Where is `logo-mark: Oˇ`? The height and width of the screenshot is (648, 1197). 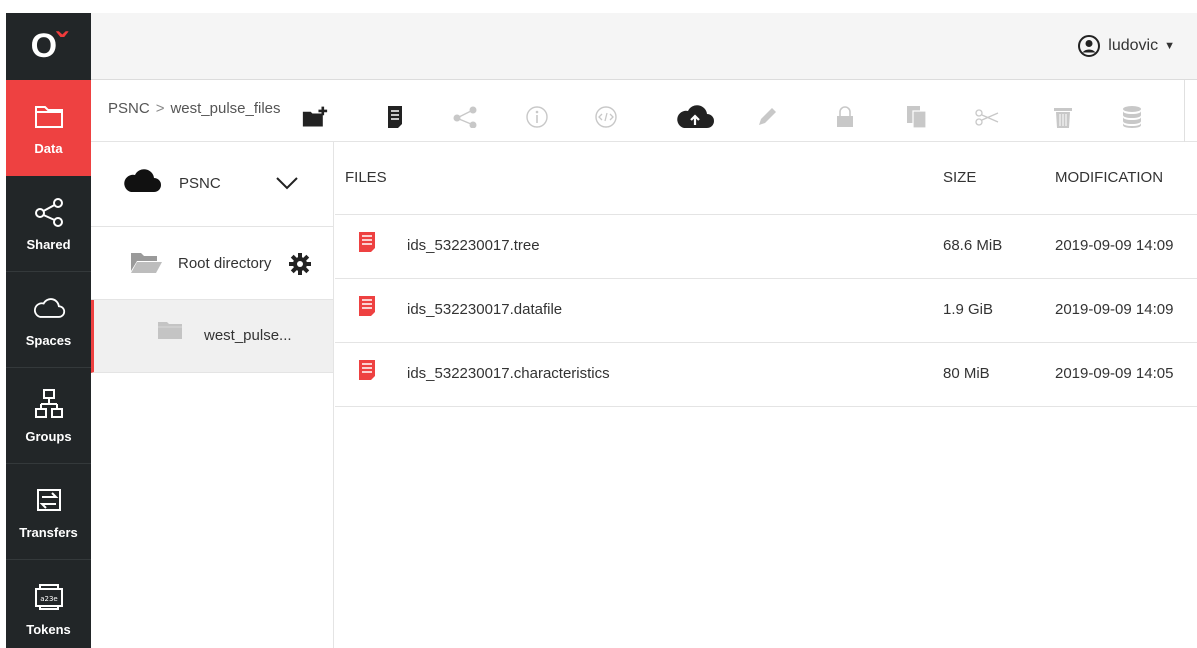 logo-mark: Oˇ is located at coordinates (49, 46).